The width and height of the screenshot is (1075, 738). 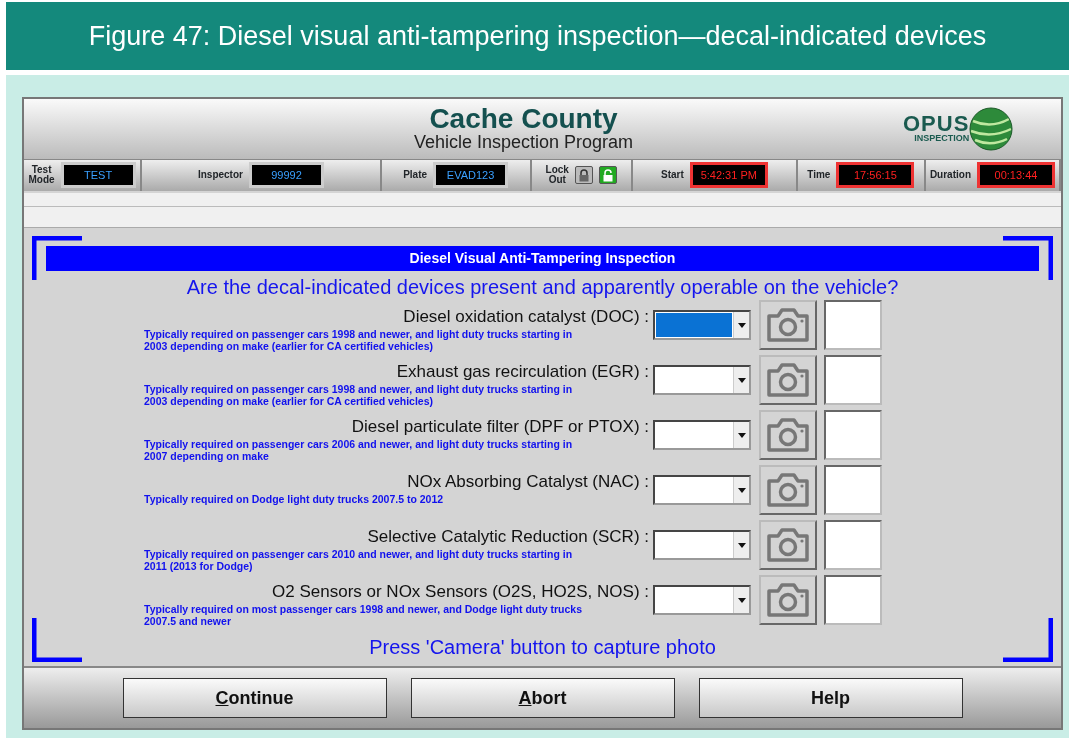 I want to click on field-label: Test Mode, so click(x=41, y=175).